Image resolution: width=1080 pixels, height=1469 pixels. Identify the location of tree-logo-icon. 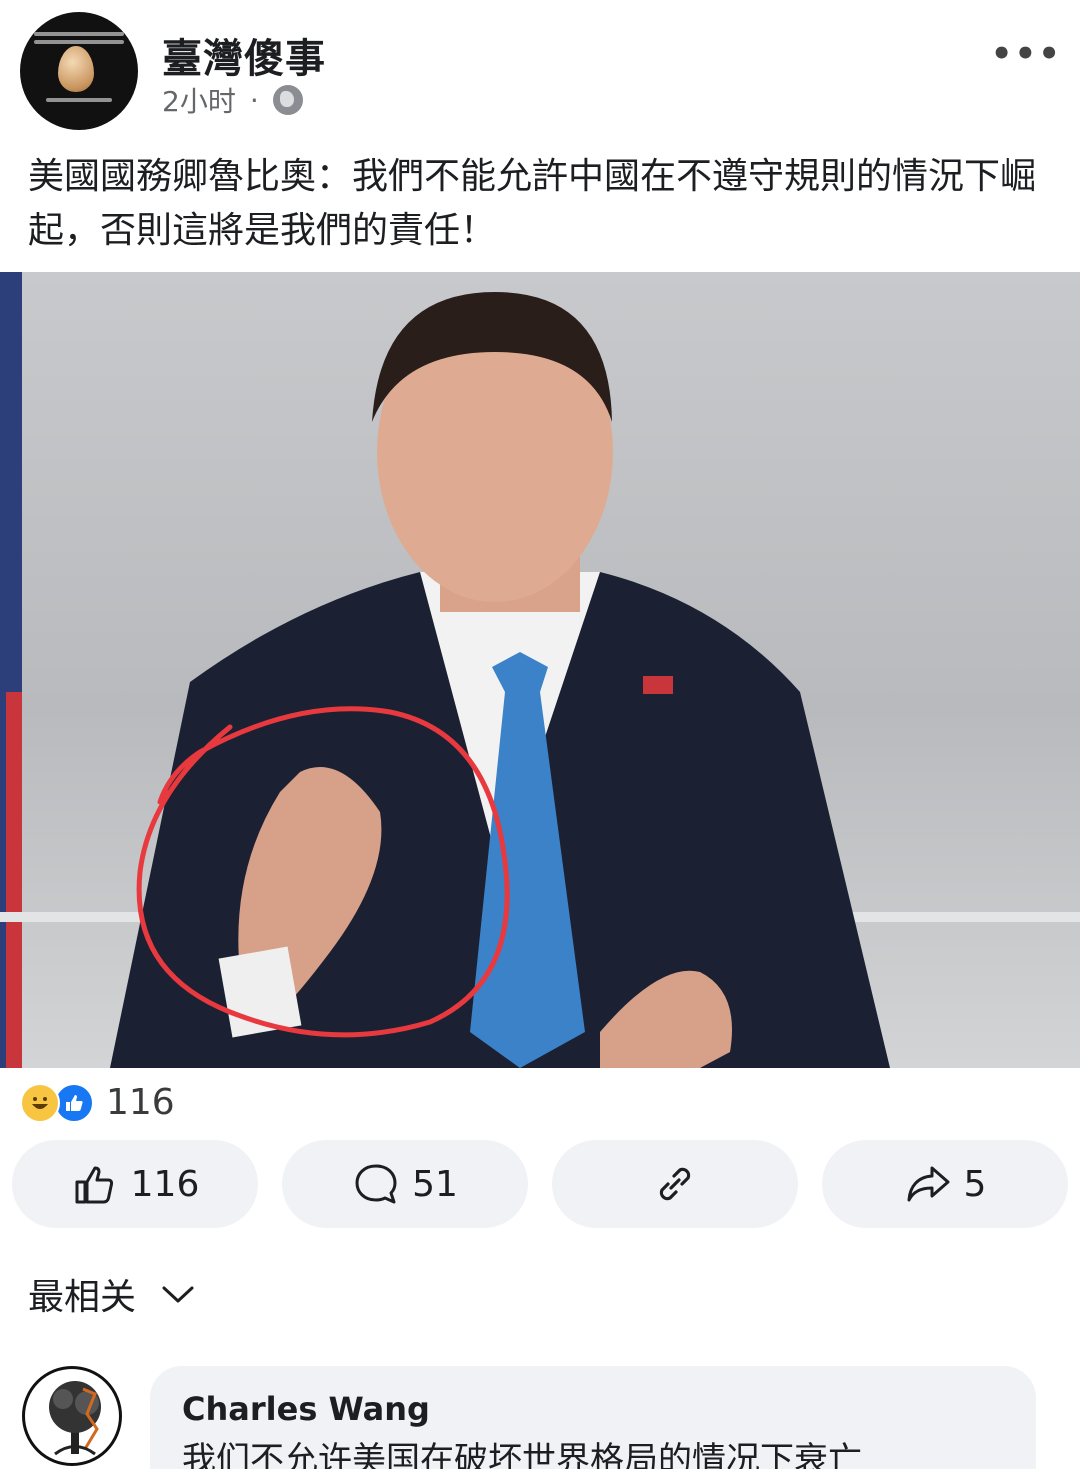
(75, 1418).